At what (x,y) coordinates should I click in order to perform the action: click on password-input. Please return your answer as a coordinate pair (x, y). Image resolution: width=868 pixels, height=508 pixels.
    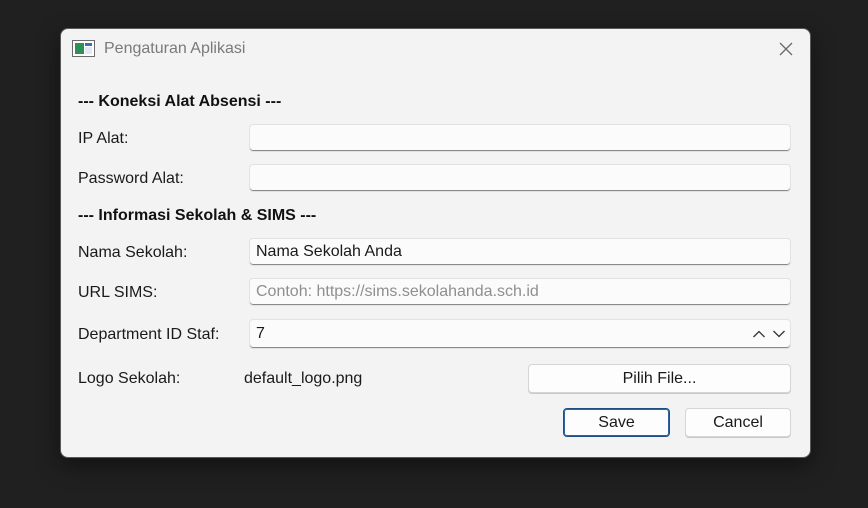
    Looking at the image, I should click on (520, 178).